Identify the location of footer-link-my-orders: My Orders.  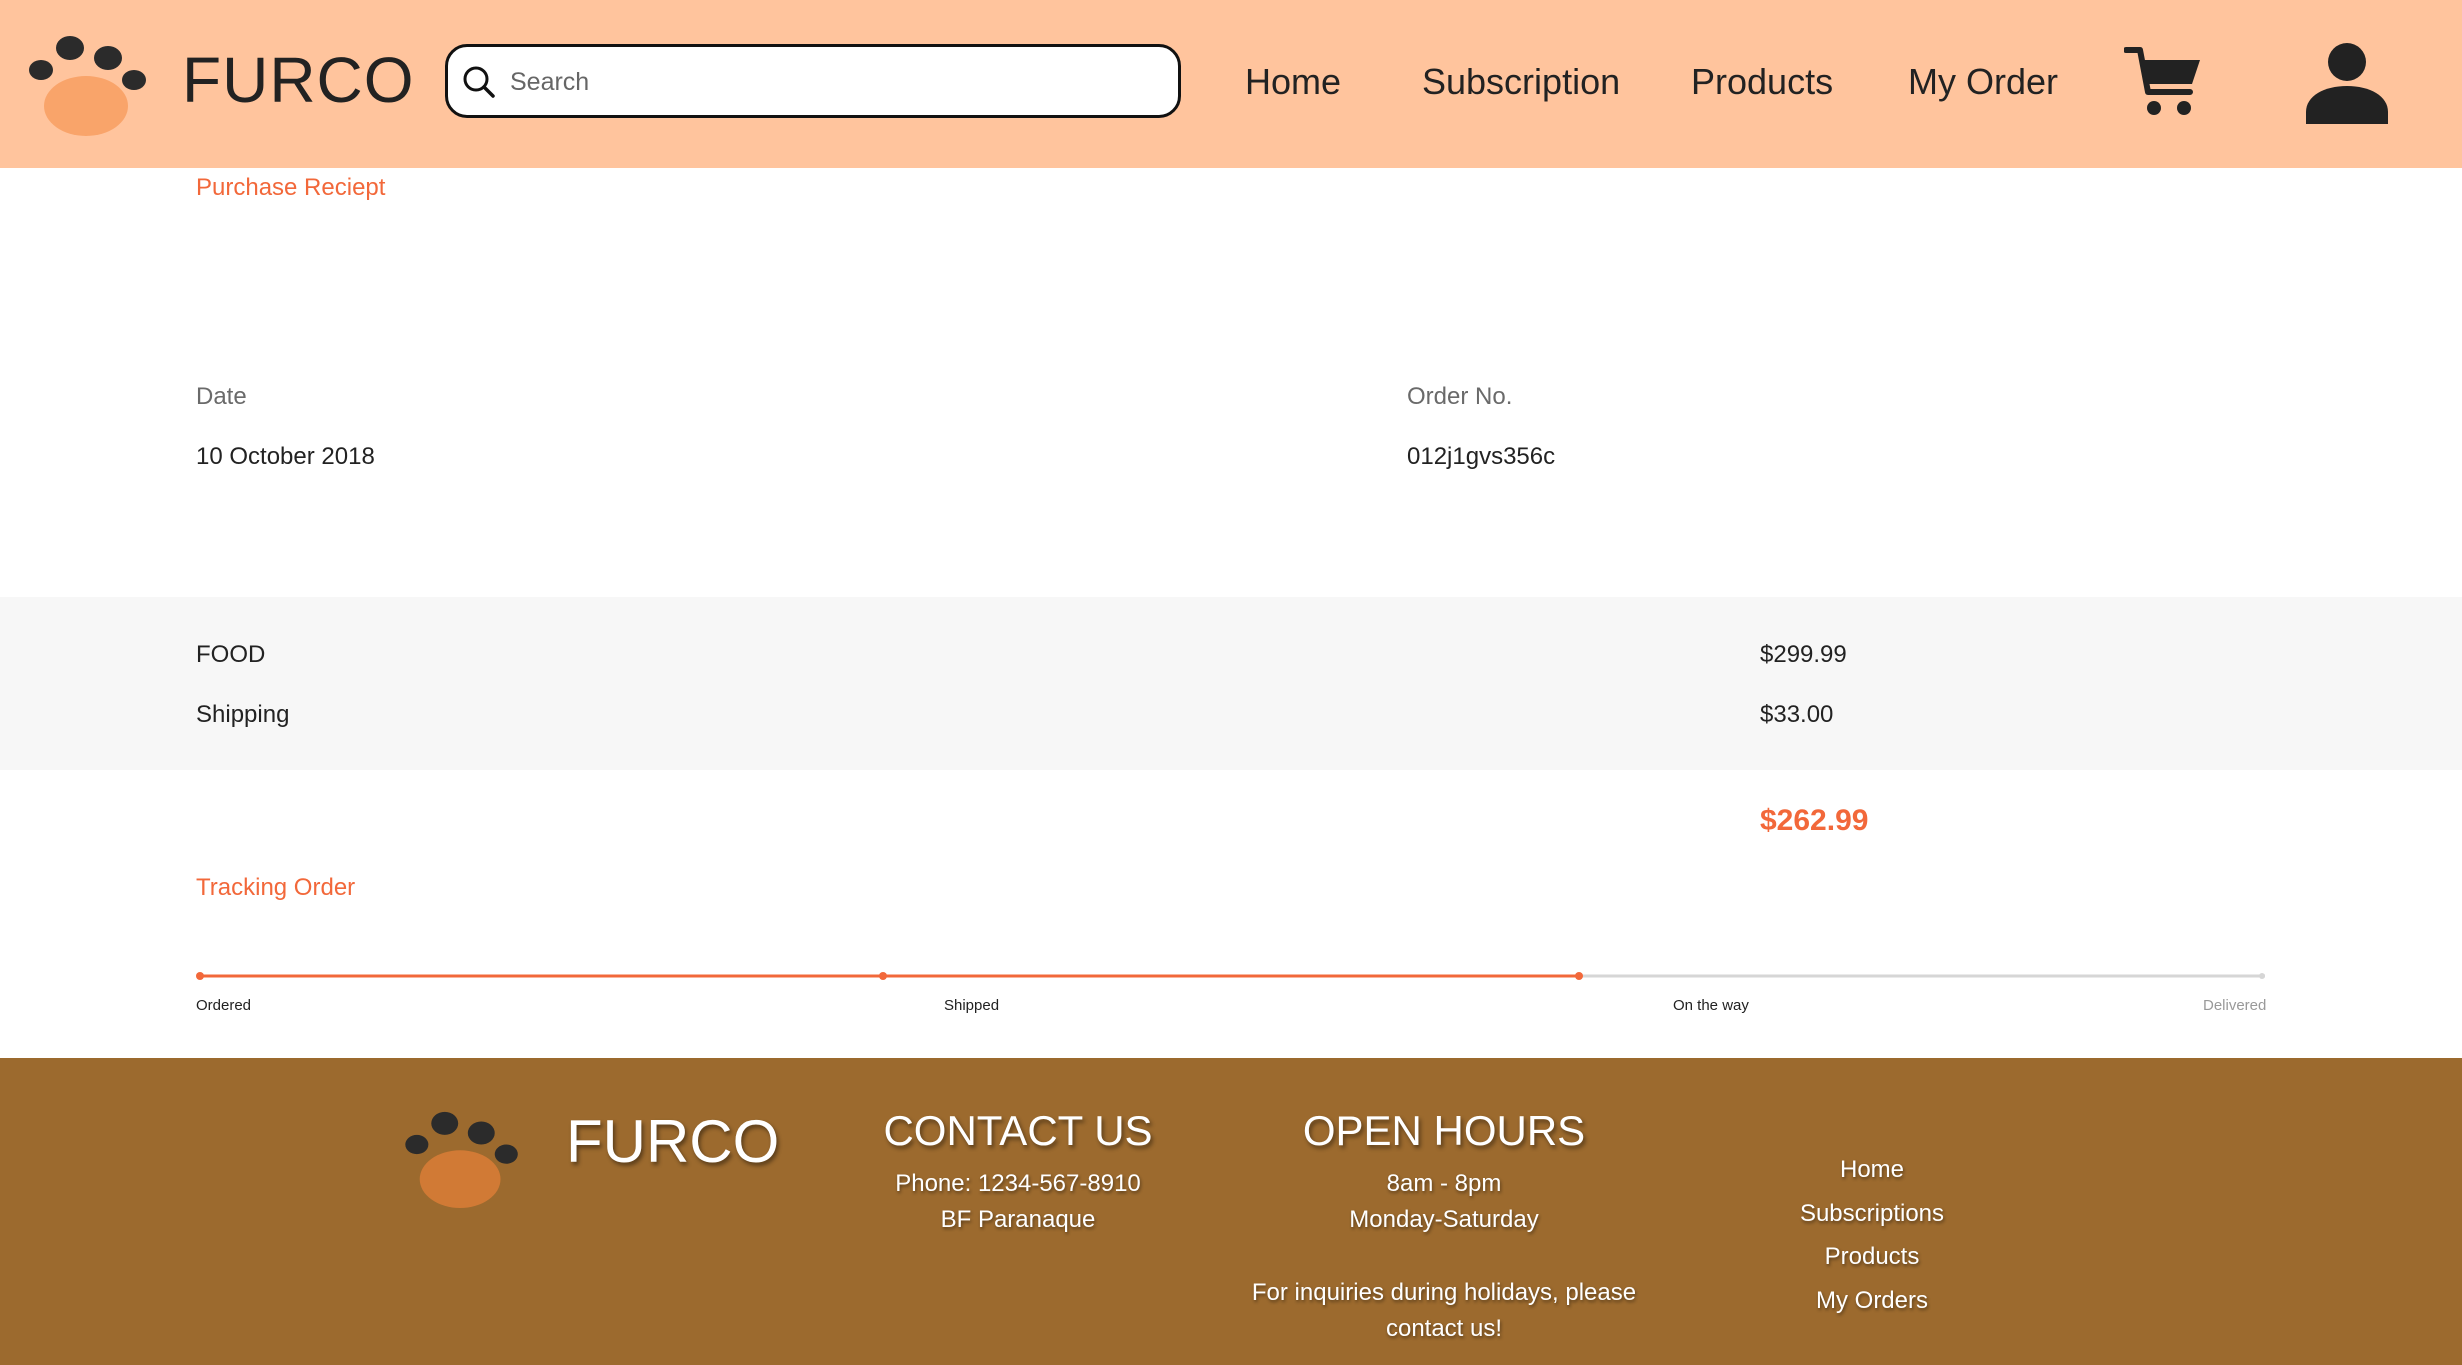
(1872, 1301).